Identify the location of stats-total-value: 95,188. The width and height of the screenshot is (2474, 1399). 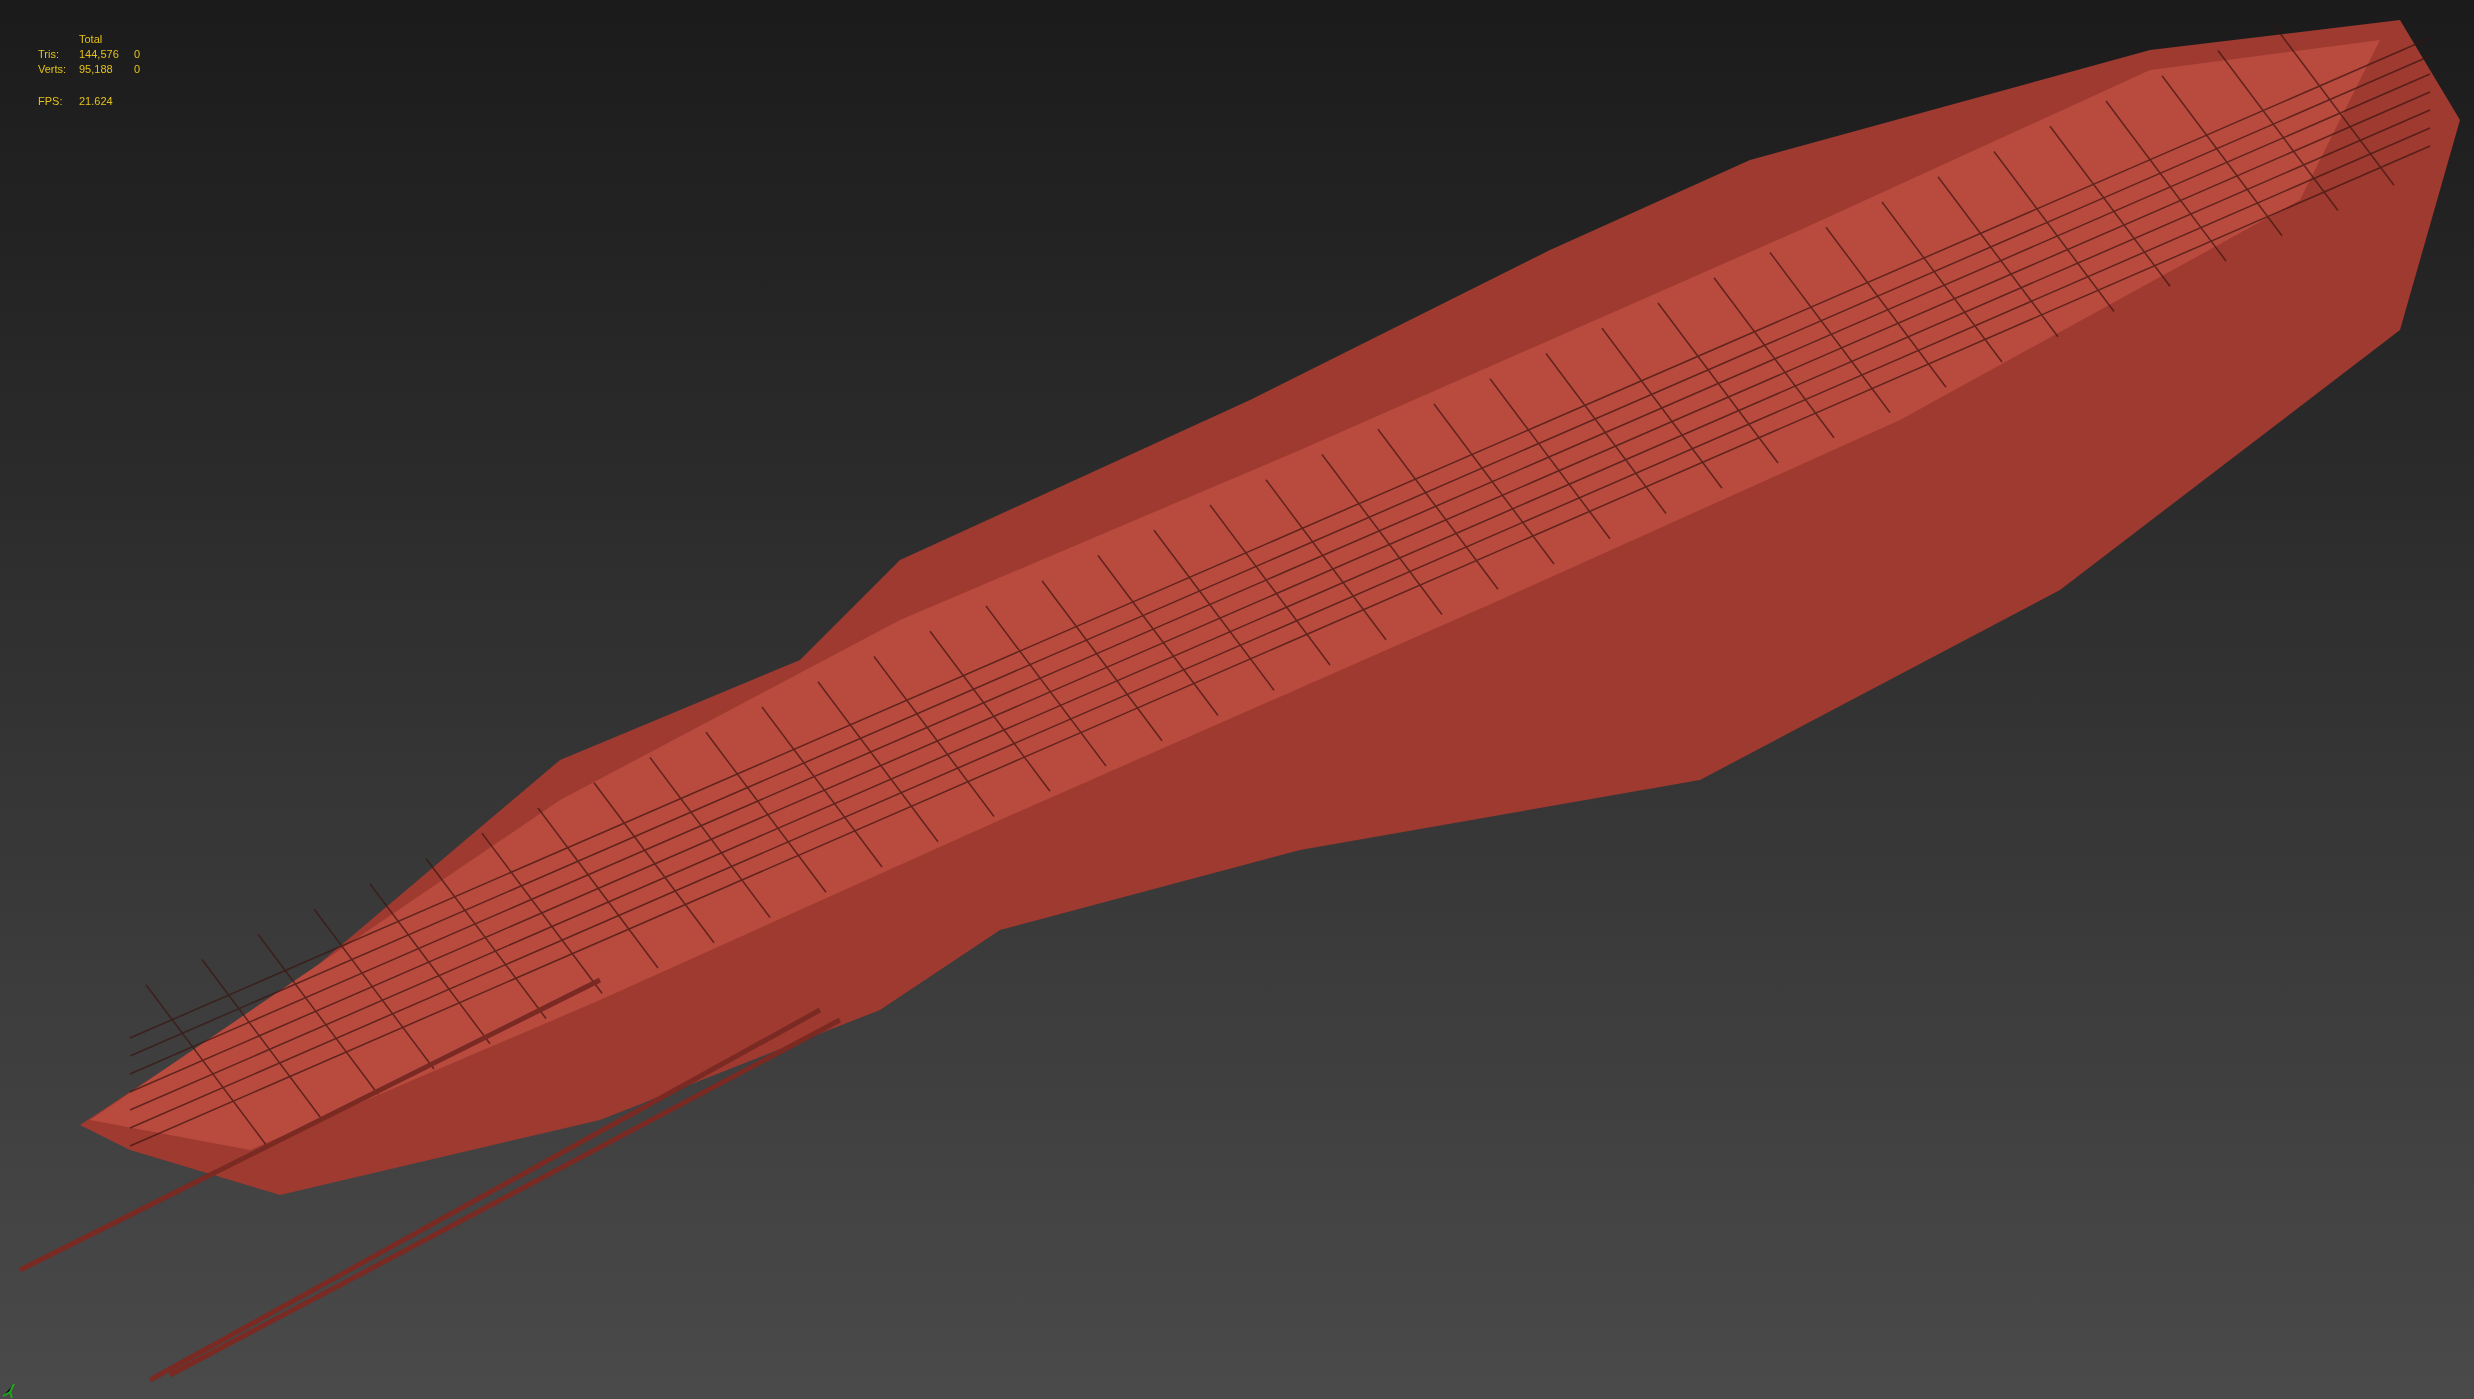
(96, 69).